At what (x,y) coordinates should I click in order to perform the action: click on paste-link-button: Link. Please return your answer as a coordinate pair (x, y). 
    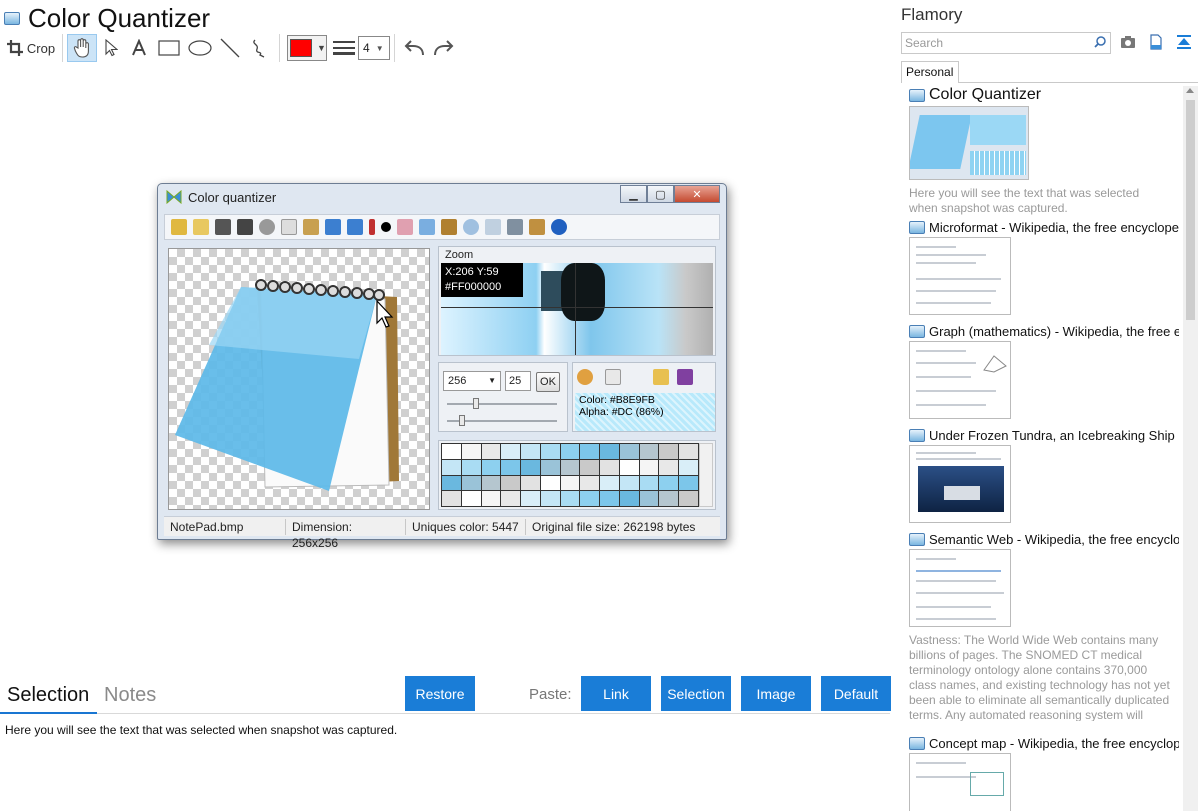
    Looking at the image, I should click on (616, 693).